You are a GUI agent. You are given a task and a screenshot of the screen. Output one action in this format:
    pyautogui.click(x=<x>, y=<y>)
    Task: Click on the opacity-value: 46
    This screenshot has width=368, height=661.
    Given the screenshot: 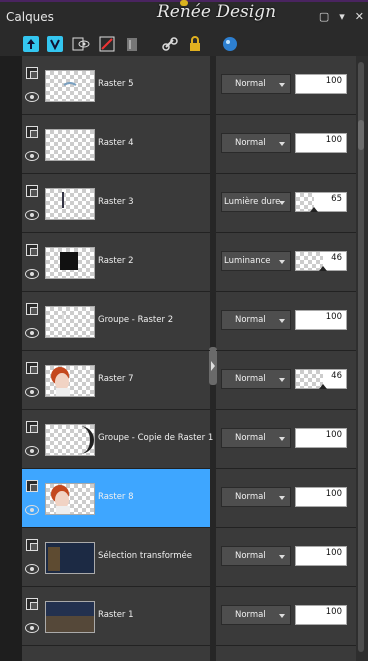 What is the action you would take?
    pyautogui.click(x=336, y=376)
    